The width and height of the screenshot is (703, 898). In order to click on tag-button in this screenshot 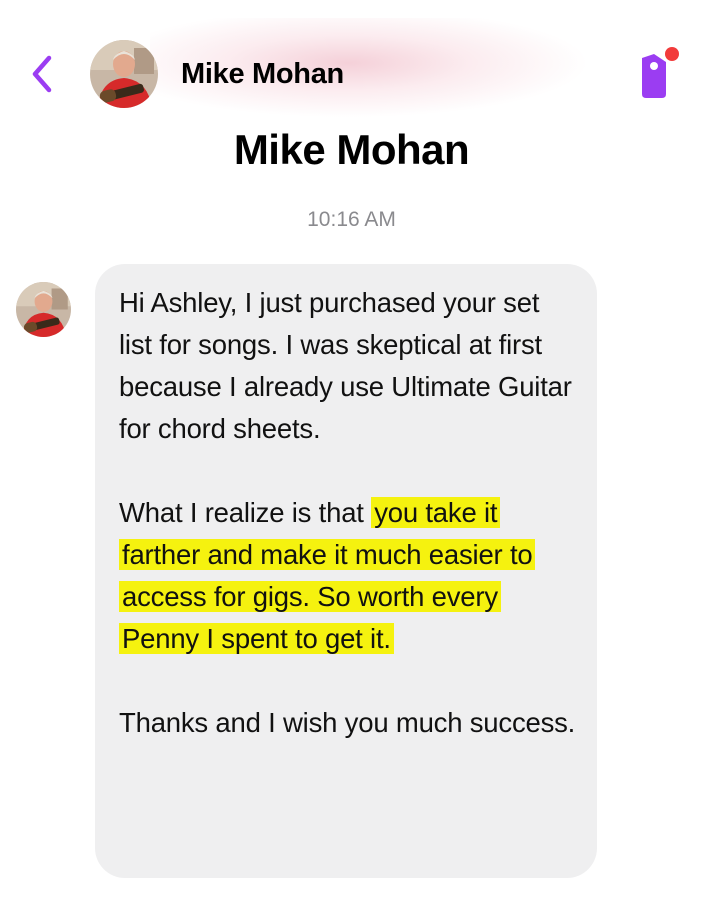, I will do `click(658, 72)`.